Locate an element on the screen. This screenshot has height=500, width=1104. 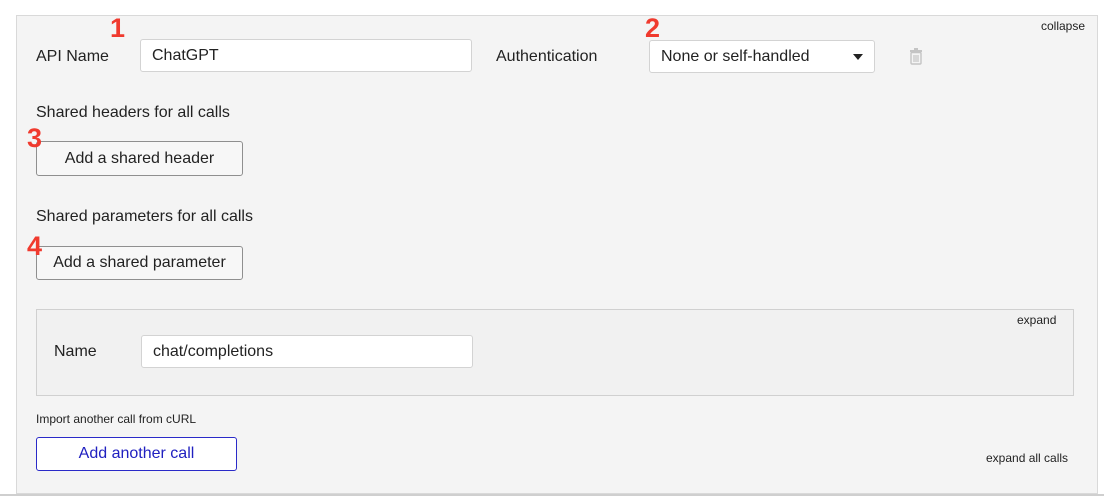
add-another-call-label: Add another call is located at coordinates (136, 453).